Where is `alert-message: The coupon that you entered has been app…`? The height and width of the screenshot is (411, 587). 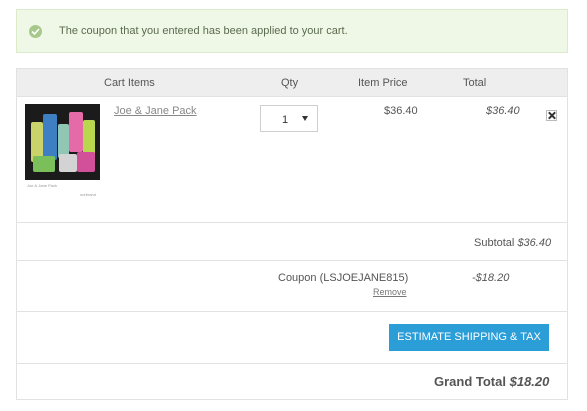
alert-message: The coupon that you entered has been app… is located at coordinates (203, 31).